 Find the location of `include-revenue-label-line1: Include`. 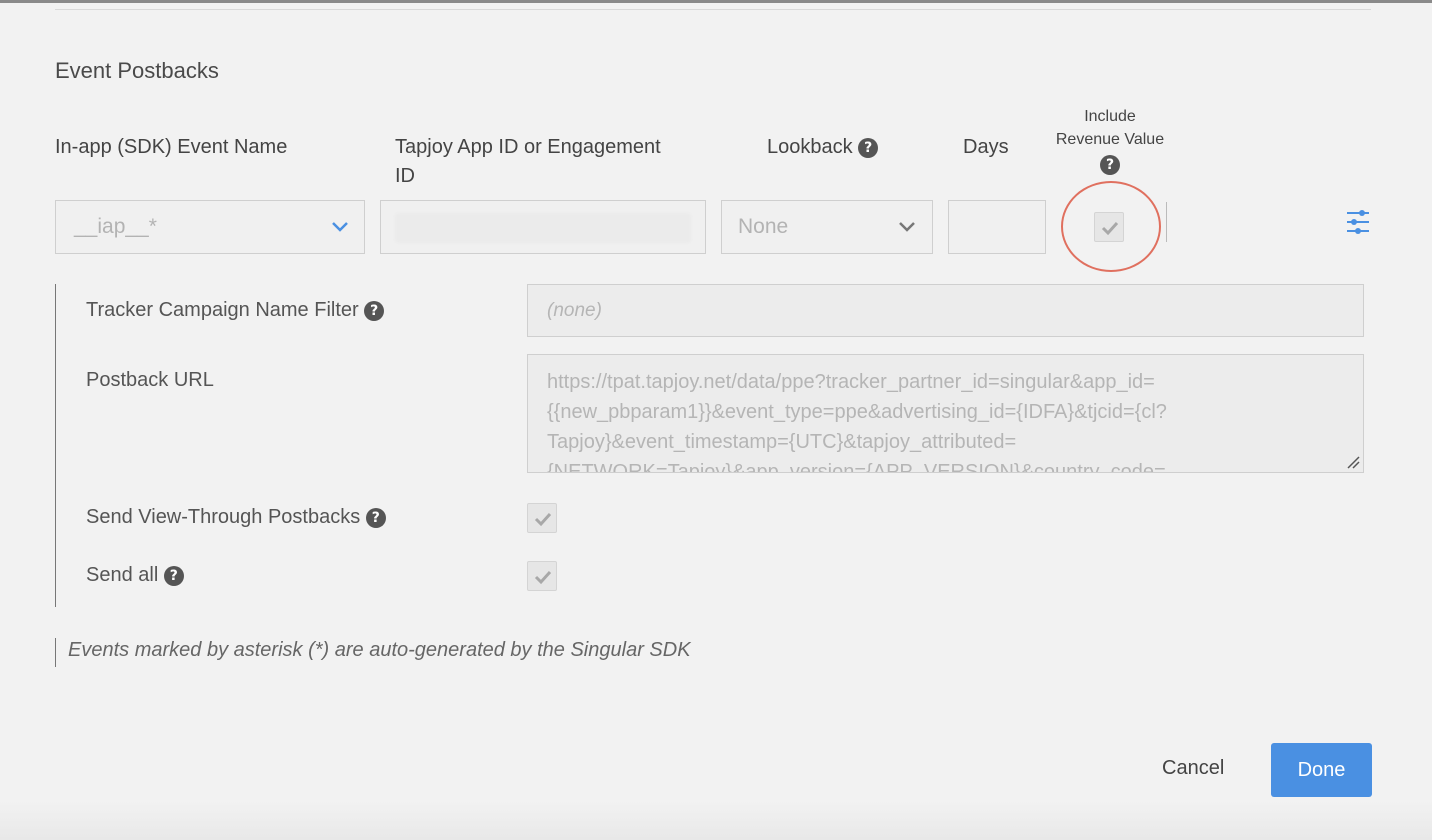

include-revenue-label-line1: Include is located at coordinates (1110, 116).